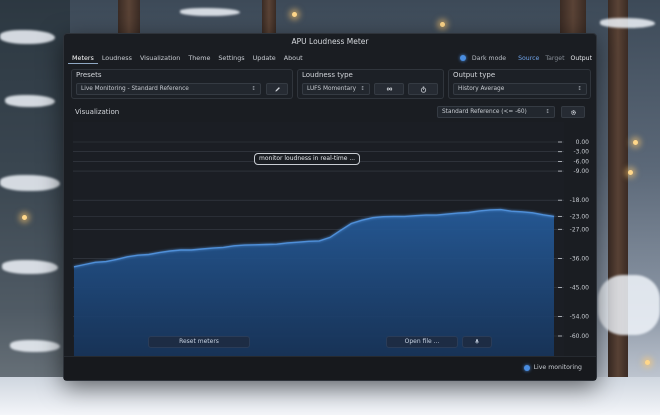  What do you see at coordinates (199, 58) in the screenshot?
I see `menu-theme: Theme` at bounding box center [199, 58].